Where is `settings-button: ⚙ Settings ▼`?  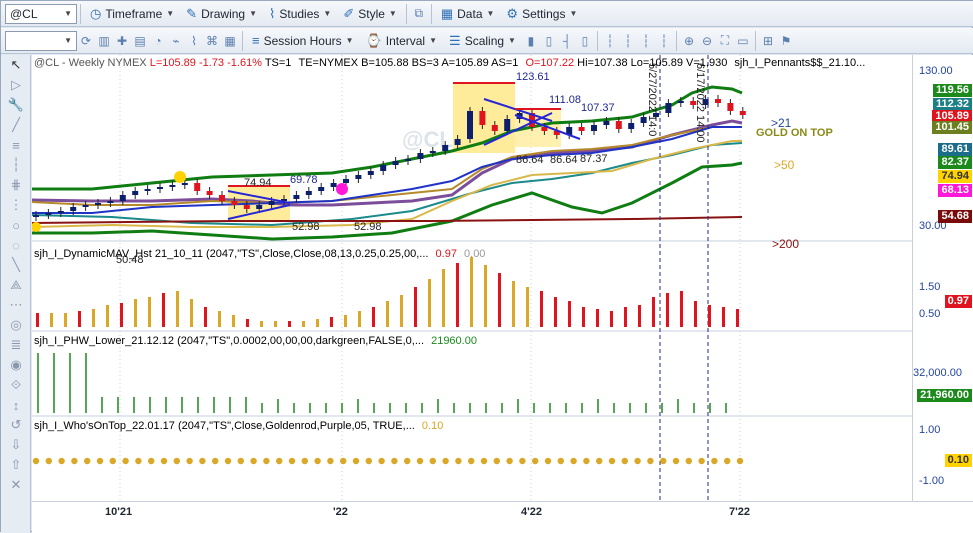 settings-button: ⚙ Settings ▼ is located at coordinates (541, 14).